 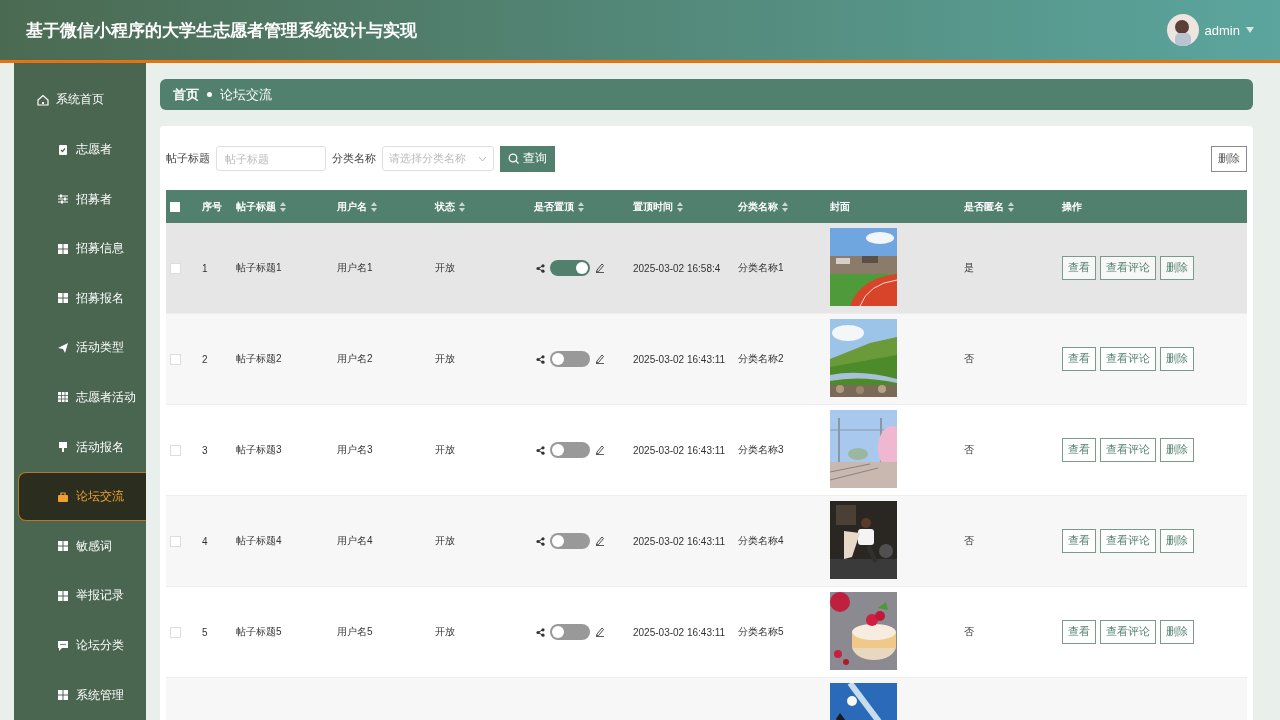 What do you see at coordinates (82, 695) in the screenshot?
I see `sidebar-item: 系统管理` at bounding box center [82, 695].